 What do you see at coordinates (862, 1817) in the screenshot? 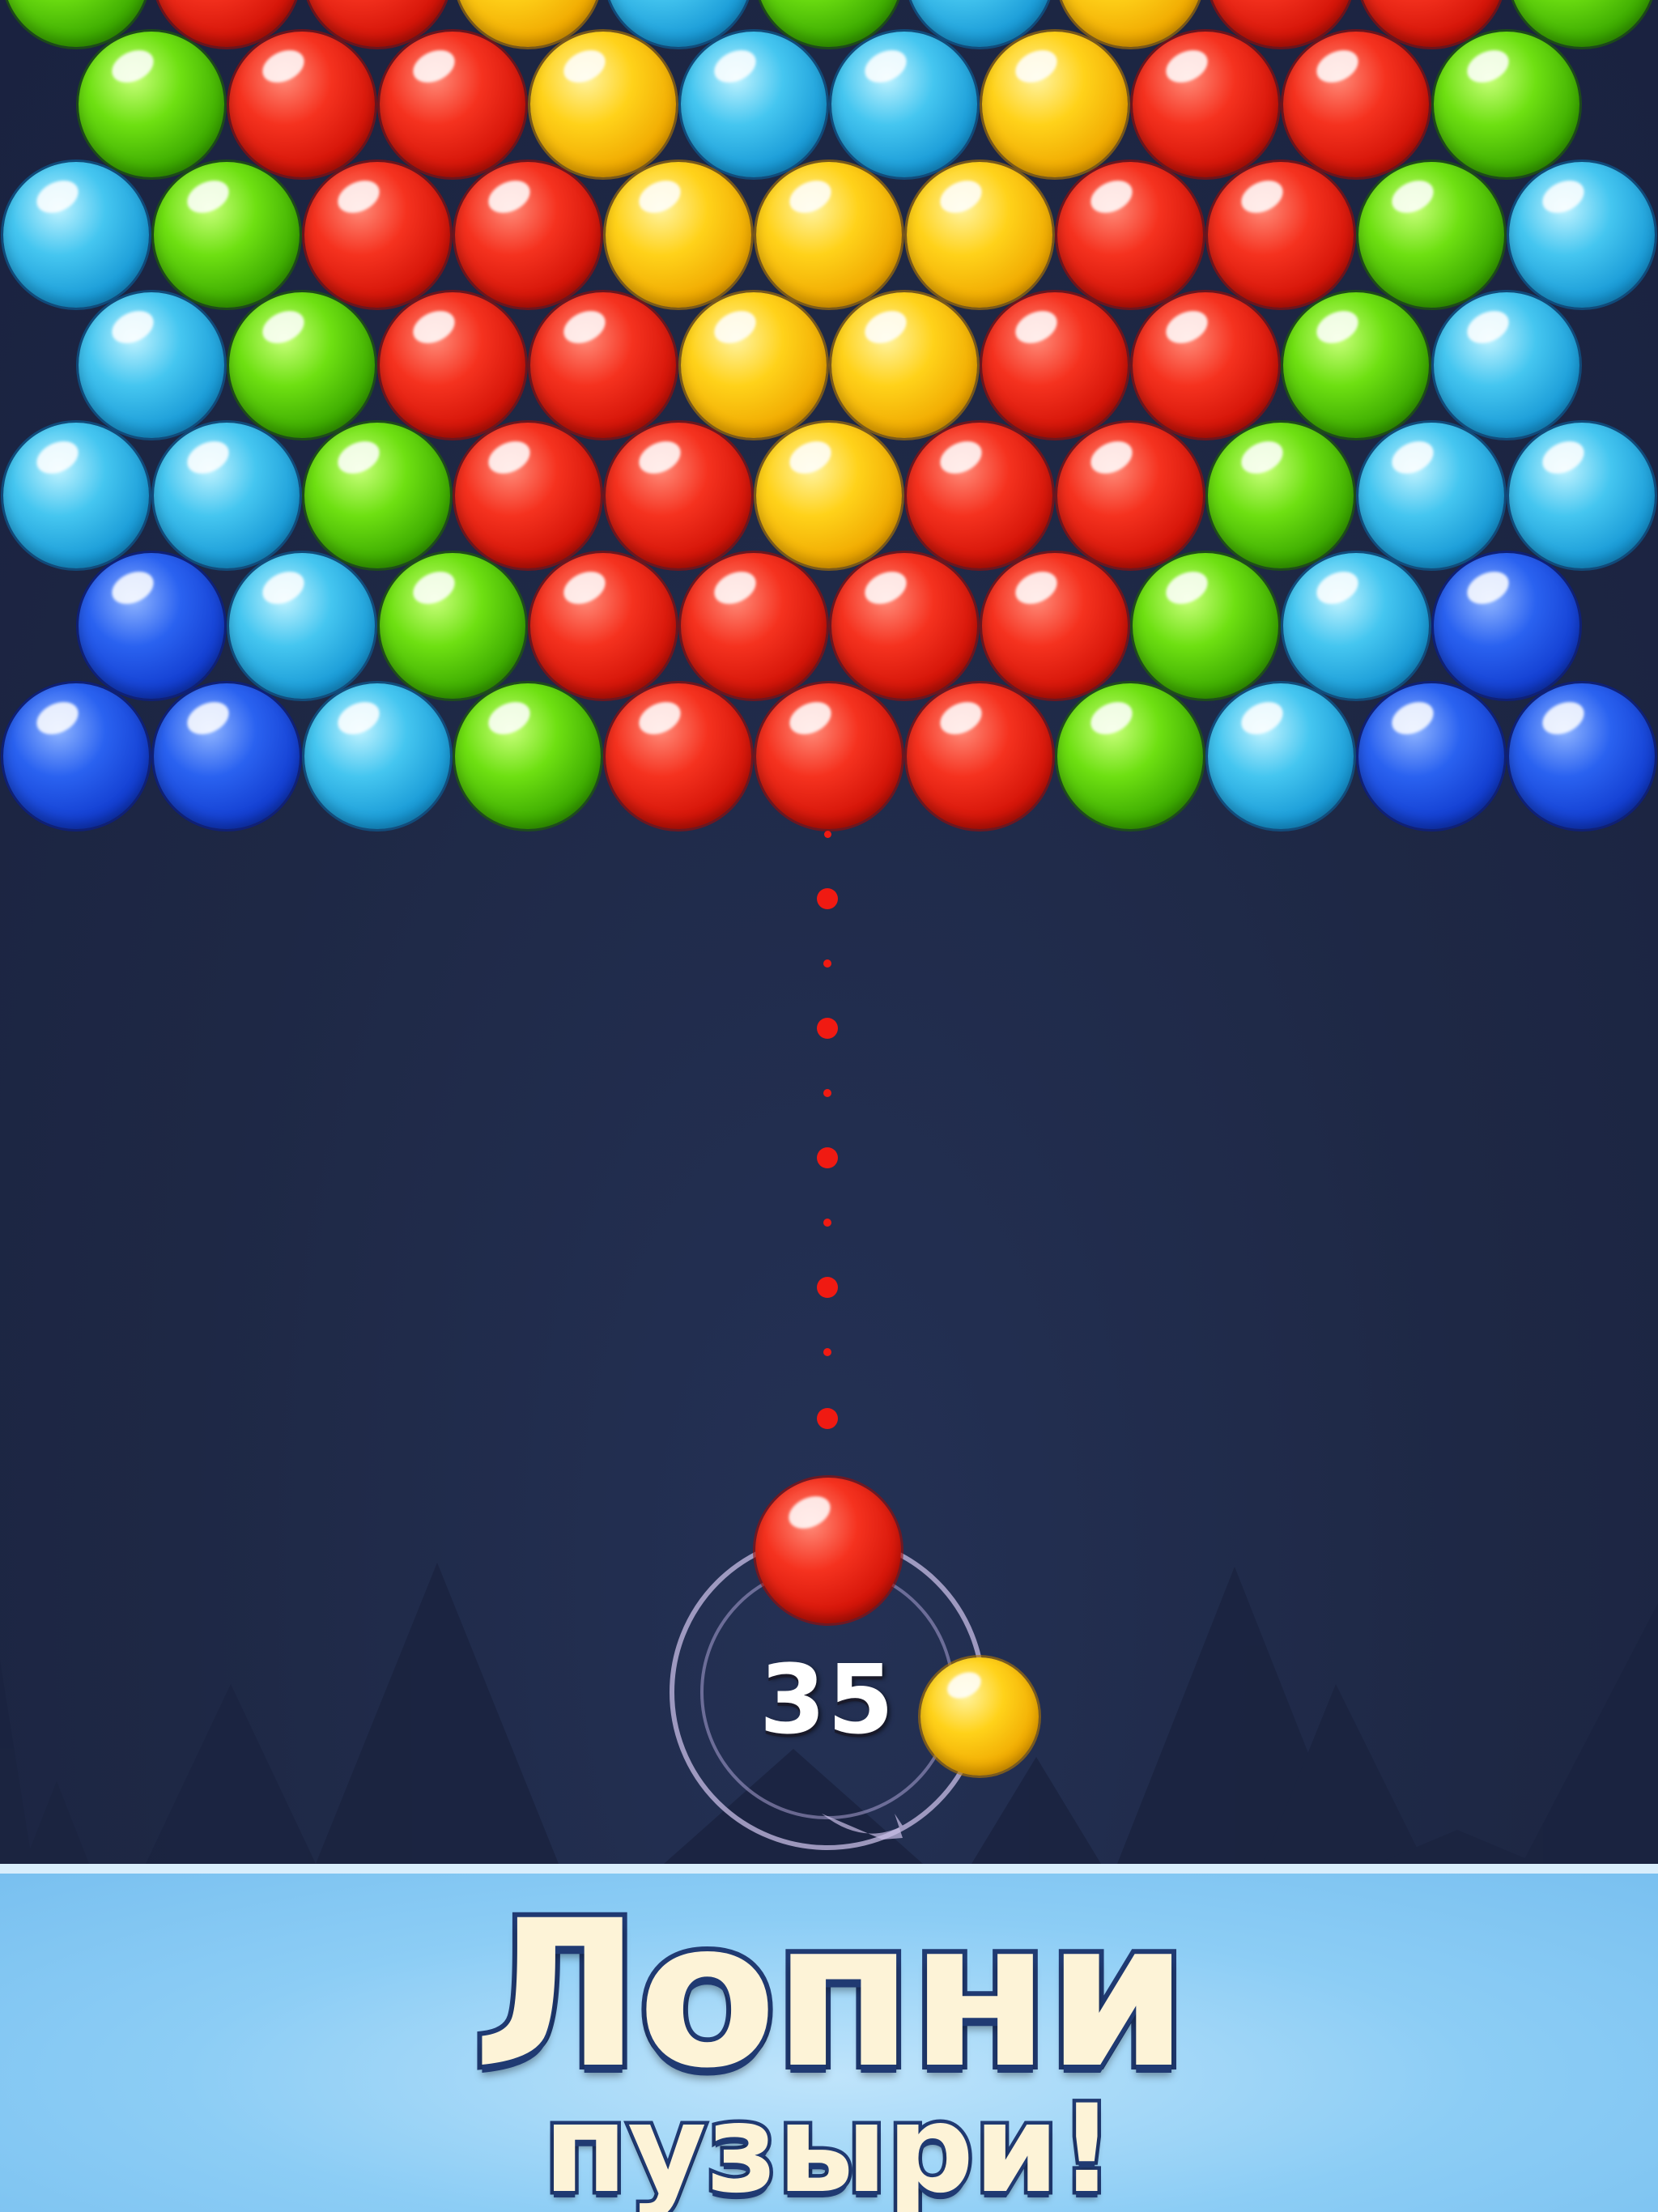
I see `swap-arrow-icon` at bounding box center [862, 1817].